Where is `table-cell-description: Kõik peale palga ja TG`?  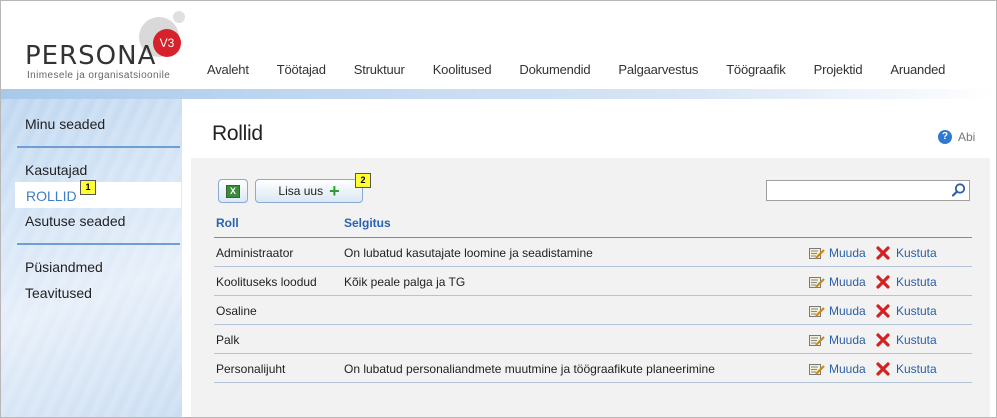
table-cell-description: Kõik peale palga ja TG is located at coordinates (405, 282).